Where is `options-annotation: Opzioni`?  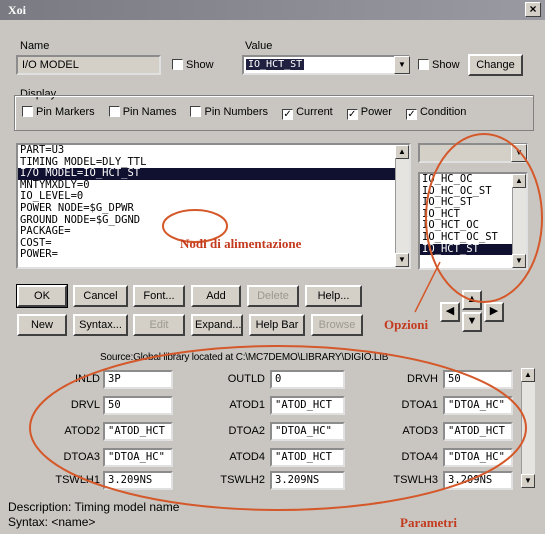
options-annotation: Opzioni is located at coordinates (406, 324).